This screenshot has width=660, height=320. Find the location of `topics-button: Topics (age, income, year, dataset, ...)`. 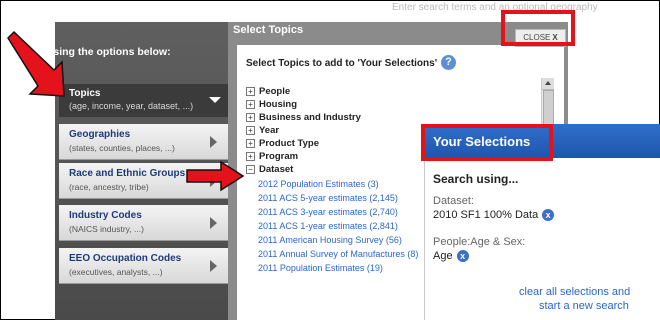

topics-button: Topics (age, income, year, dataset, ...) is located at coordinates (145, 100).